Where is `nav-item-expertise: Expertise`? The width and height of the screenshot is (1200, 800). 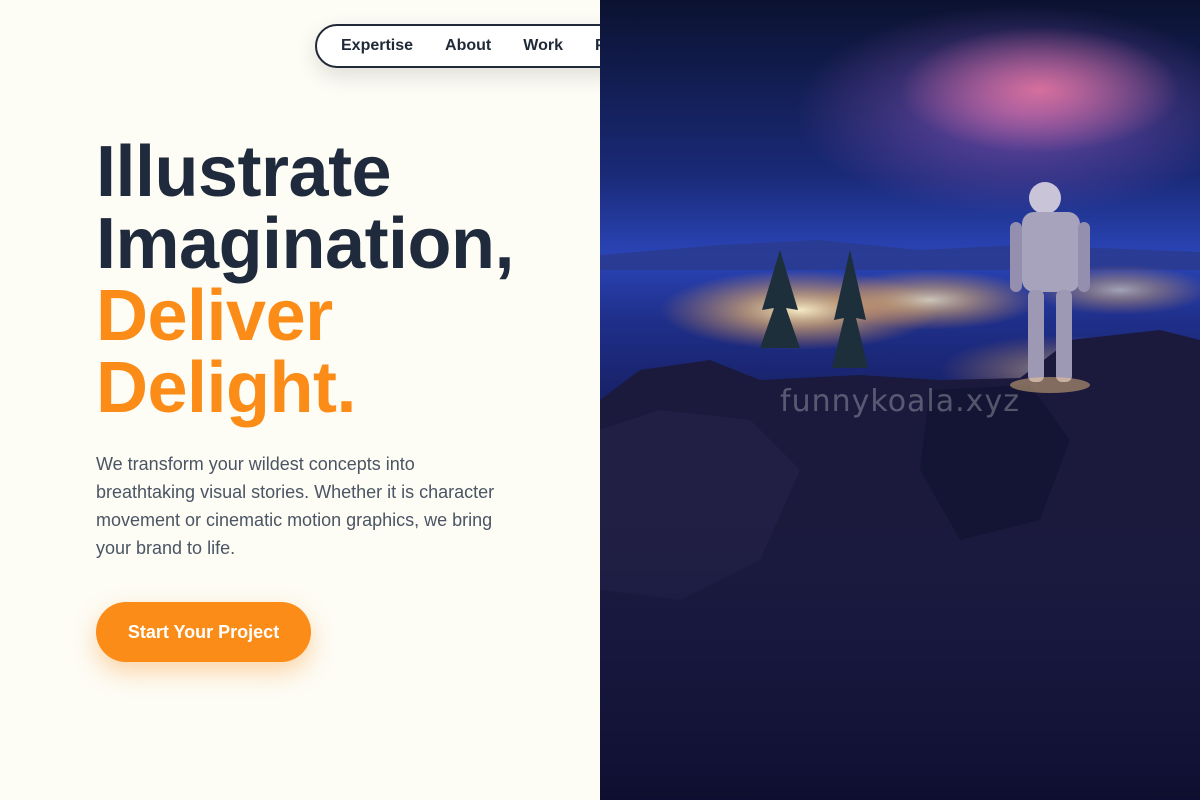
nav-item-expertise: Expertise is located at coordinates (377, 46).